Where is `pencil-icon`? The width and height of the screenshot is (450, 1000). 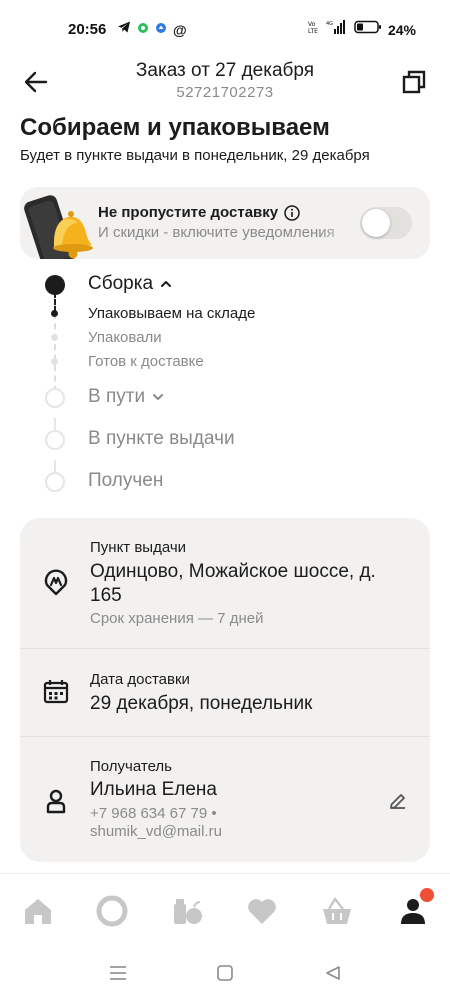
pencil-icon is located at coordinates (397, 801).